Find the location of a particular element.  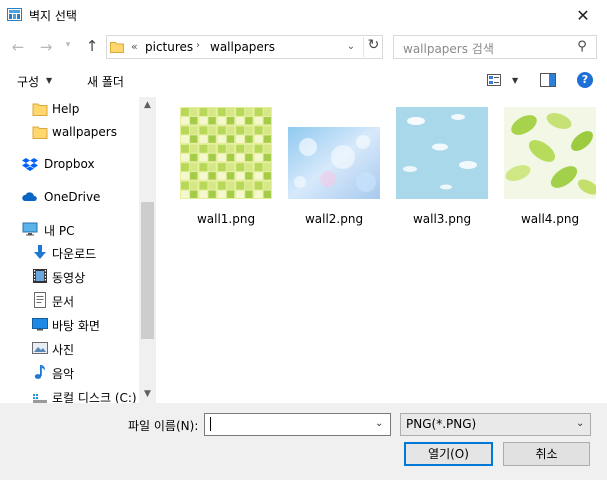

nav-item-label: 사진 is located at coordinates (63, 350).